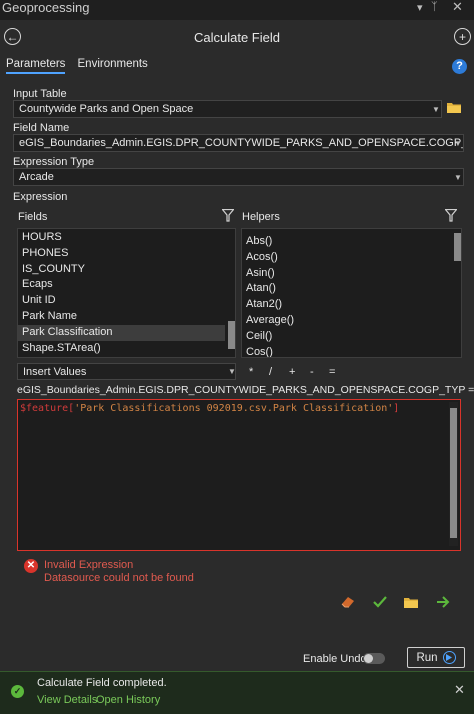 This screenshot has width=474, height=714. What do you see at coordinates (434, 7) in the screenshot?
I see `pin-icon: ᛉ` at bounding box center [434, 7].